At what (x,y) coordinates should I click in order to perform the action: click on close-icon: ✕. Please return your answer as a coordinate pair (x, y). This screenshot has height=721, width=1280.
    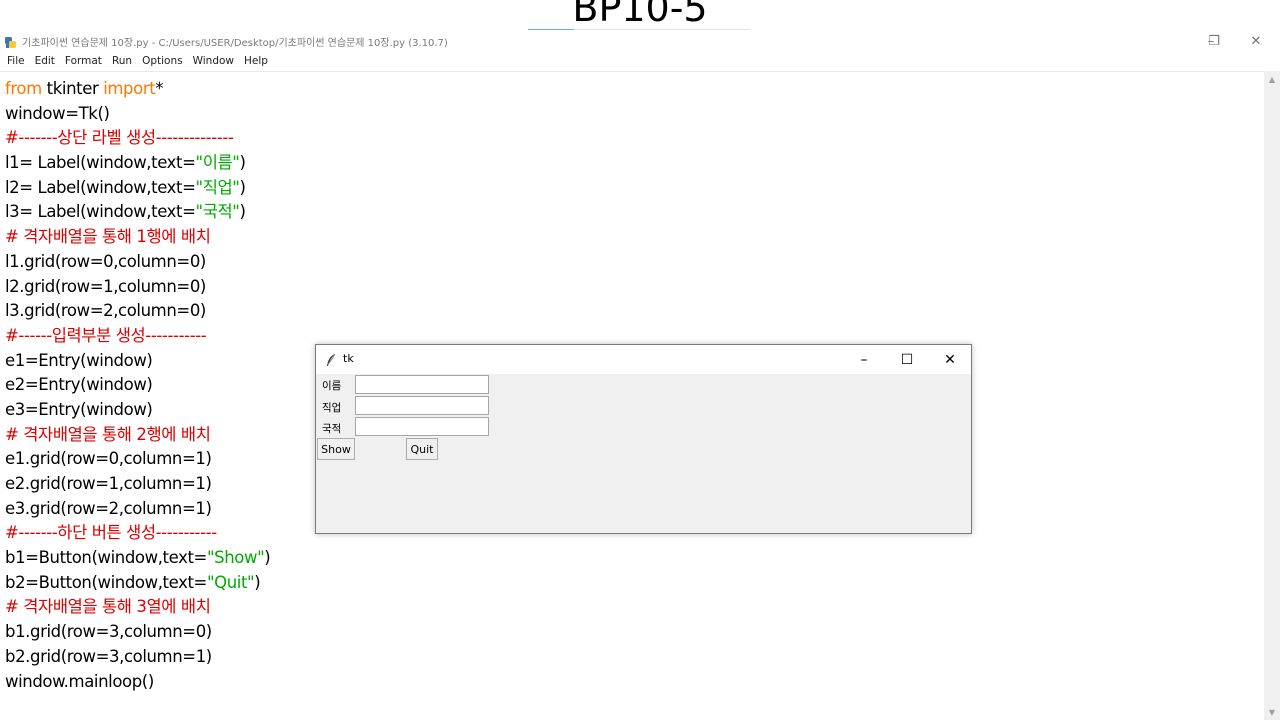
    Looking at the image, I should click on (1256, 41).